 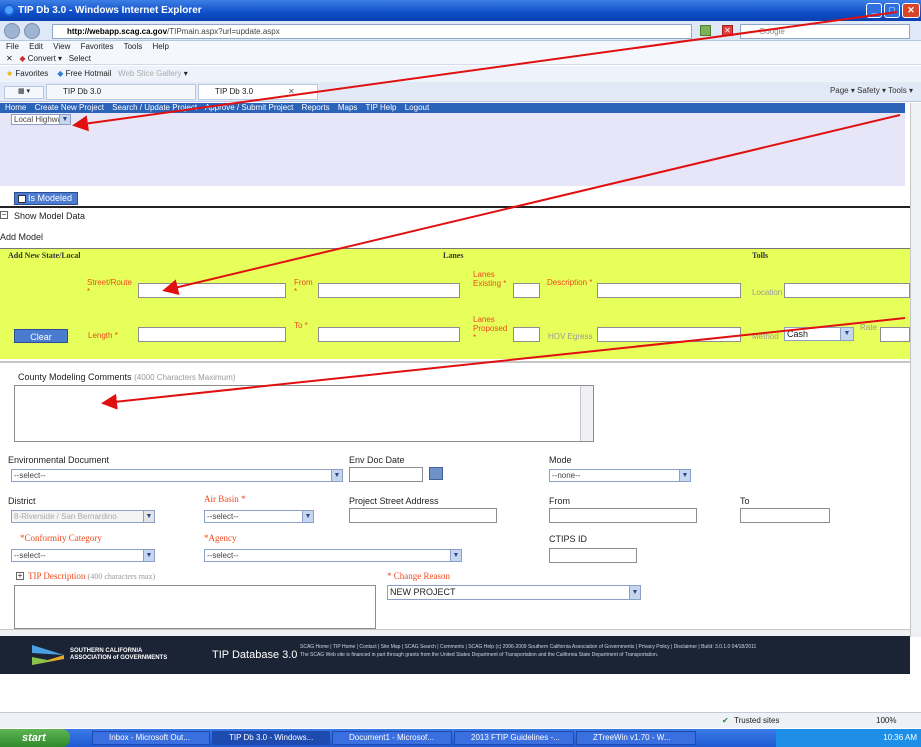 What do you see at coordinates (36, 46) in the screenshot?
I see `menu-edit: Edit` at bounding box center [36, 46].